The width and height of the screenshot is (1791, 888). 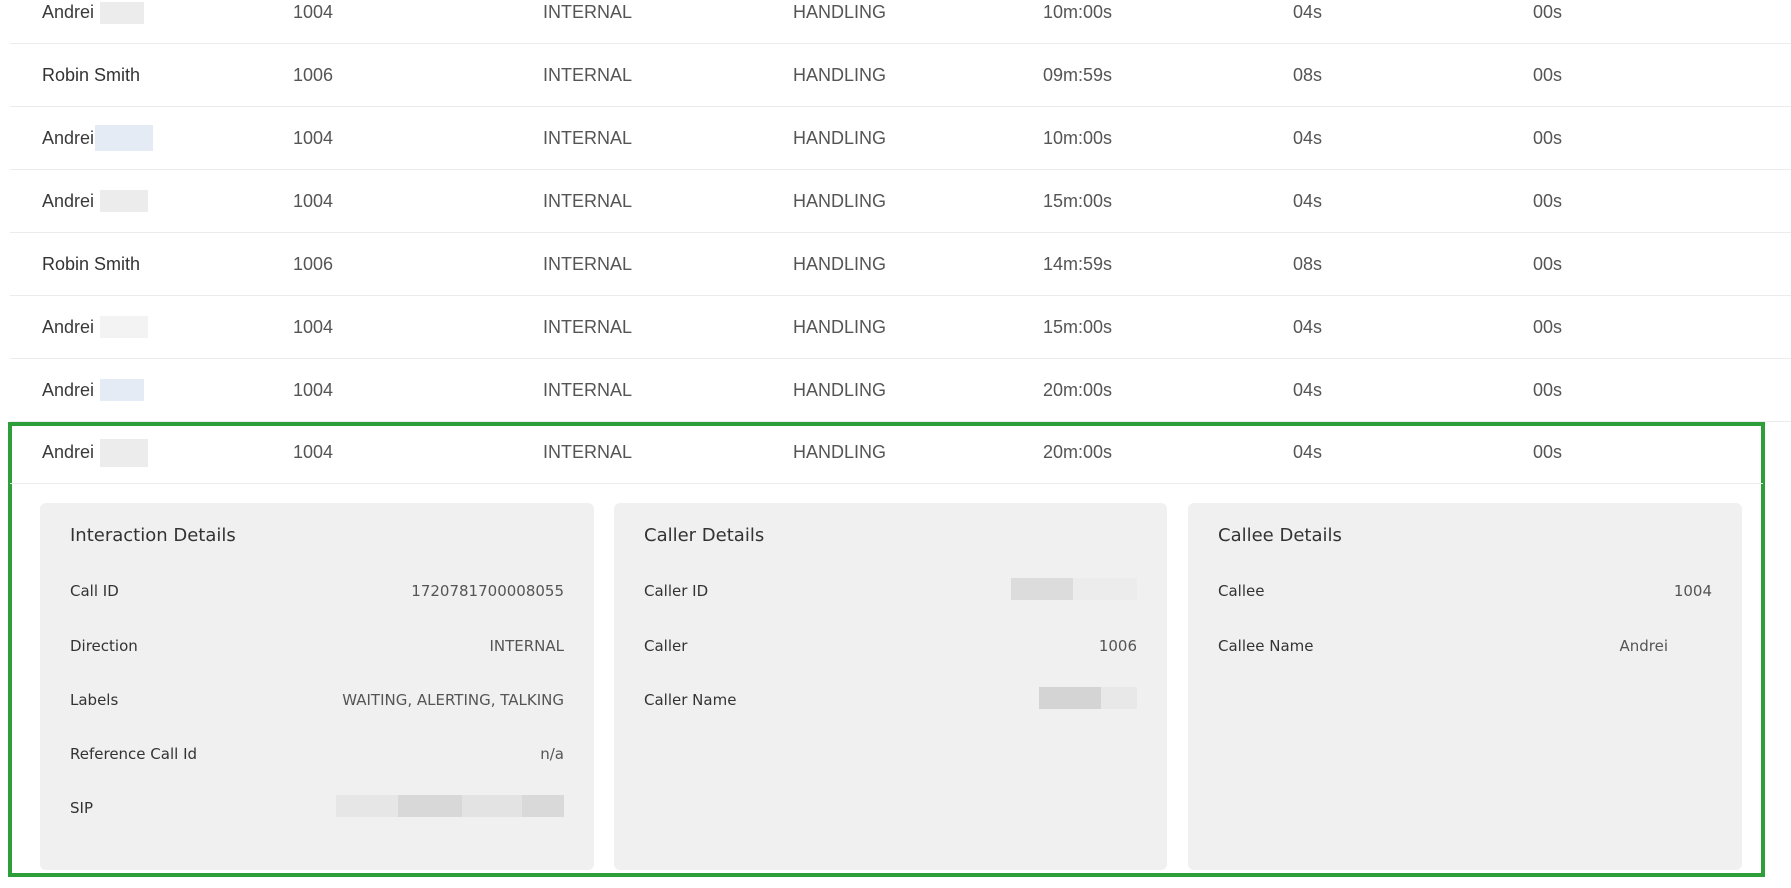 I want to click on caller-name-label: Caller Name, so click(x=690, y=700).